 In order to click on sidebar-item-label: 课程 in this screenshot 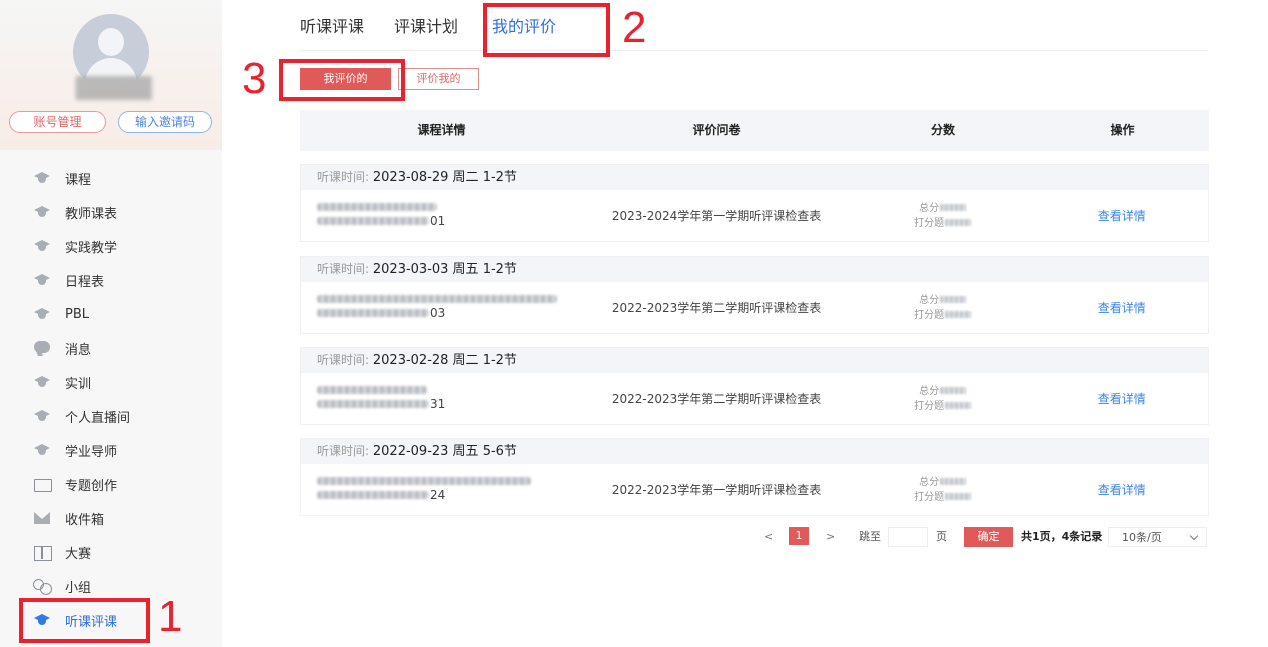, I will do `click(78, 180)`.